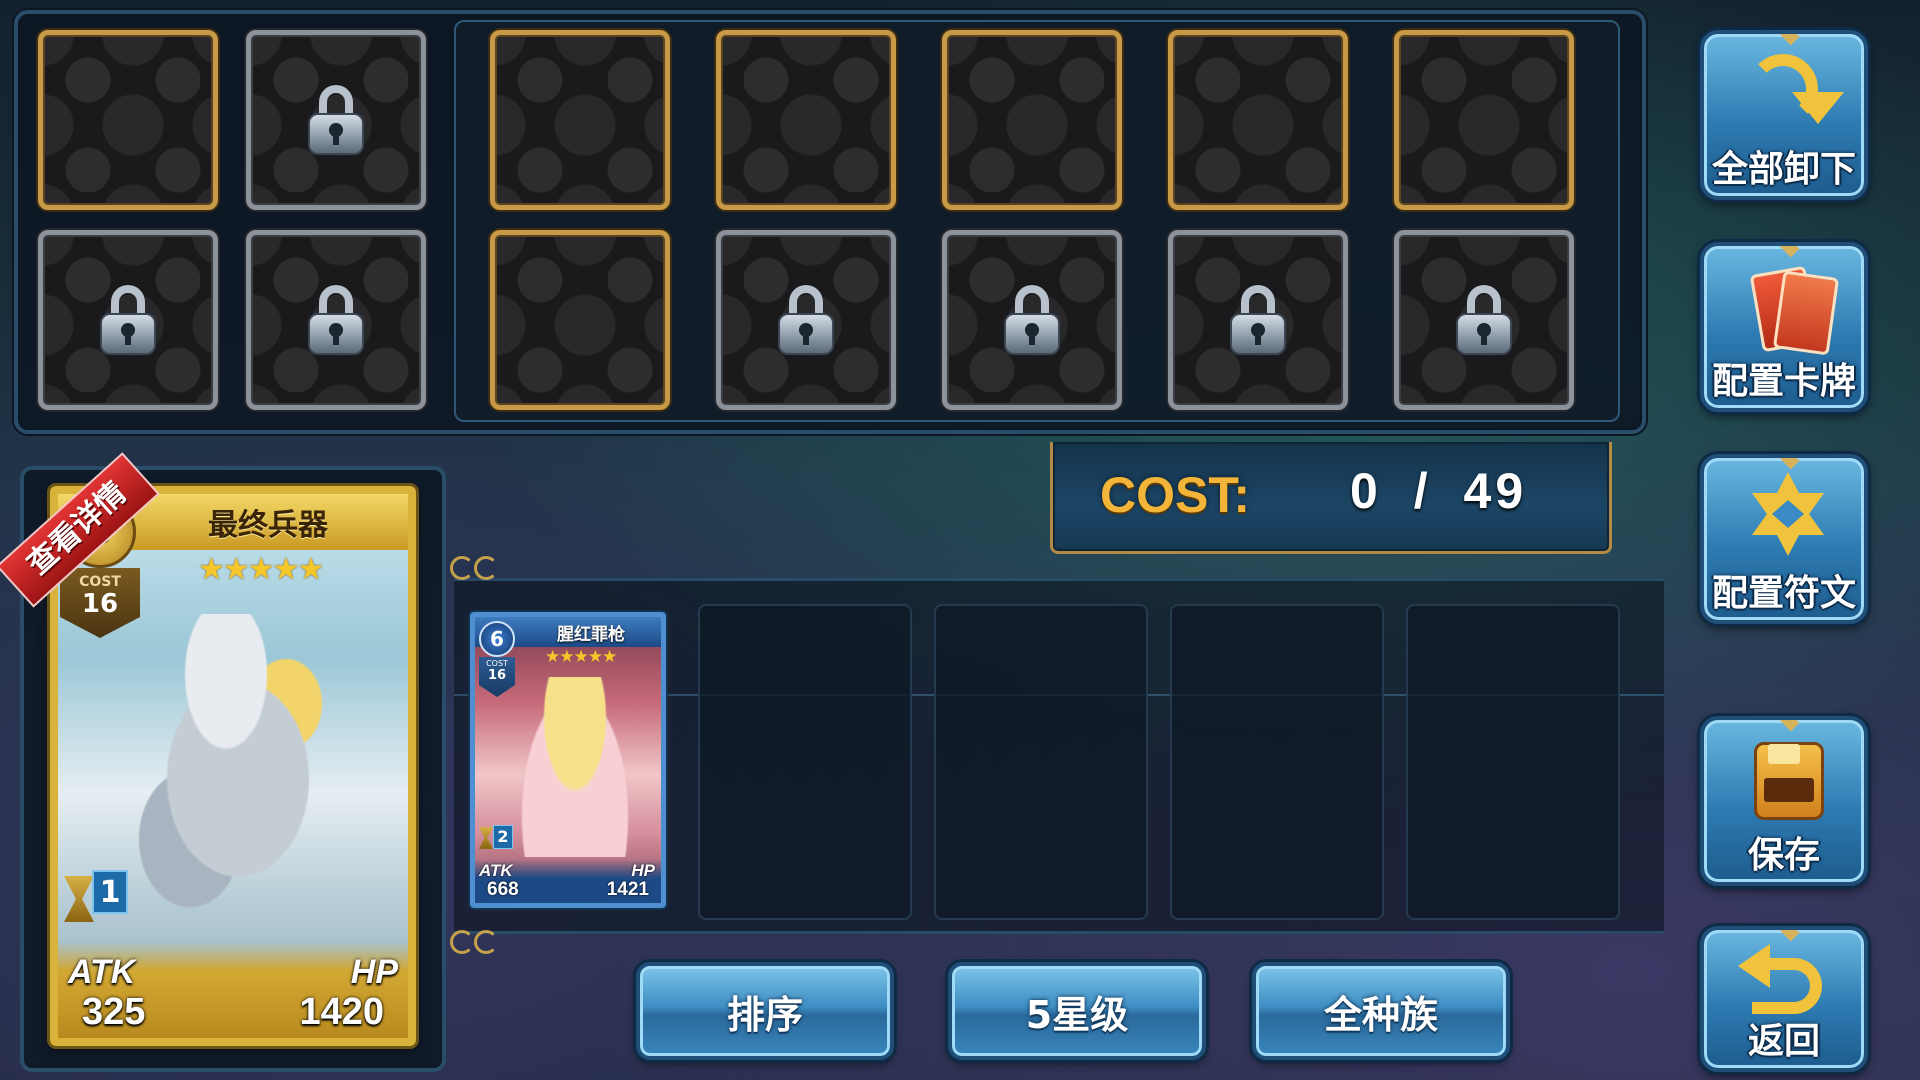 The width and height of the screenshot is (1920, 1080). I want to click on rune-star-icon, so click(1788, 520).